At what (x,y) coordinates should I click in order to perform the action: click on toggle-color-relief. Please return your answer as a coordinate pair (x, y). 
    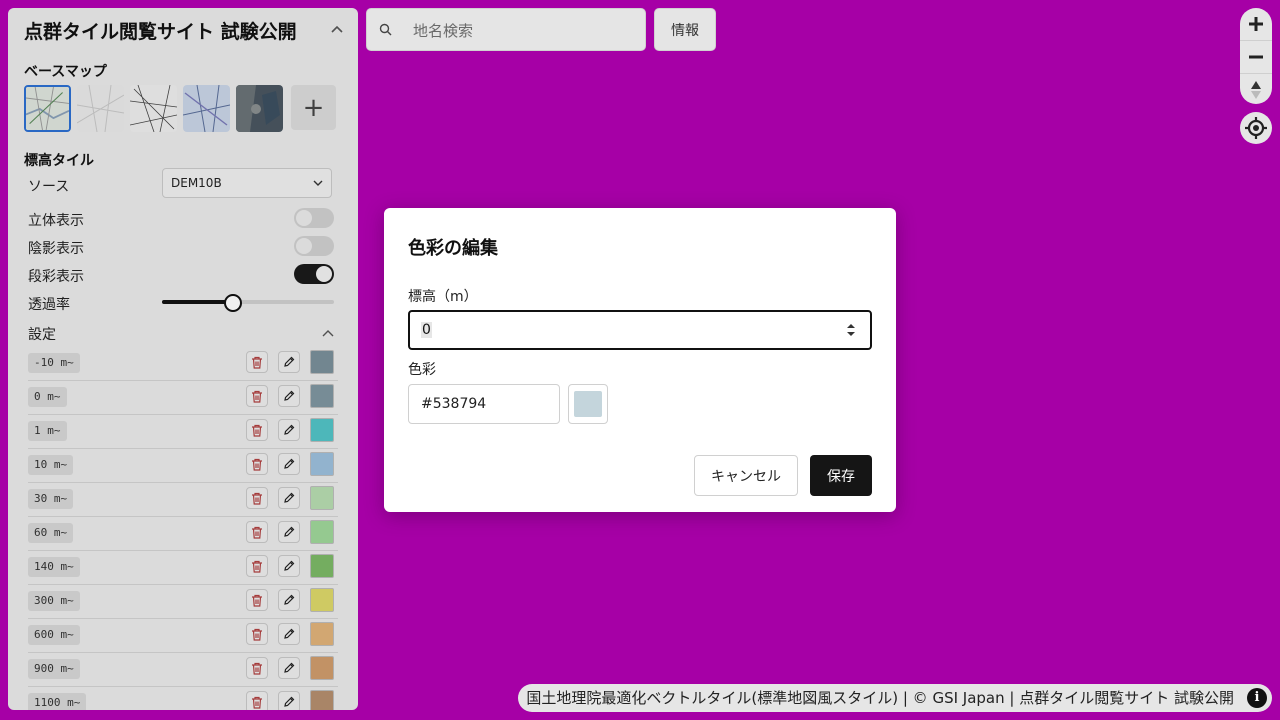
    Looking at the image, I should click on (314, 274).